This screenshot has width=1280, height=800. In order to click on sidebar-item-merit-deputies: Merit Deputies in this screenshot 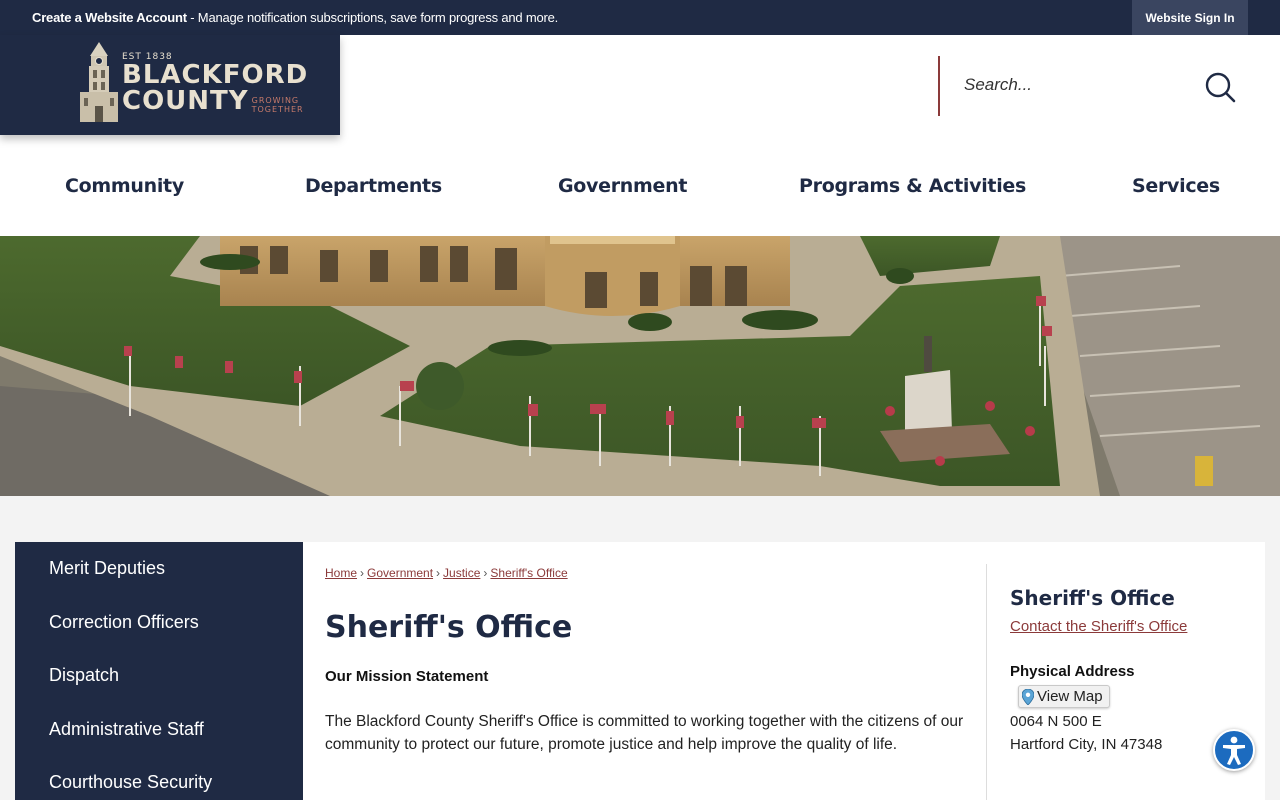, I will do `click(107, 568)`.